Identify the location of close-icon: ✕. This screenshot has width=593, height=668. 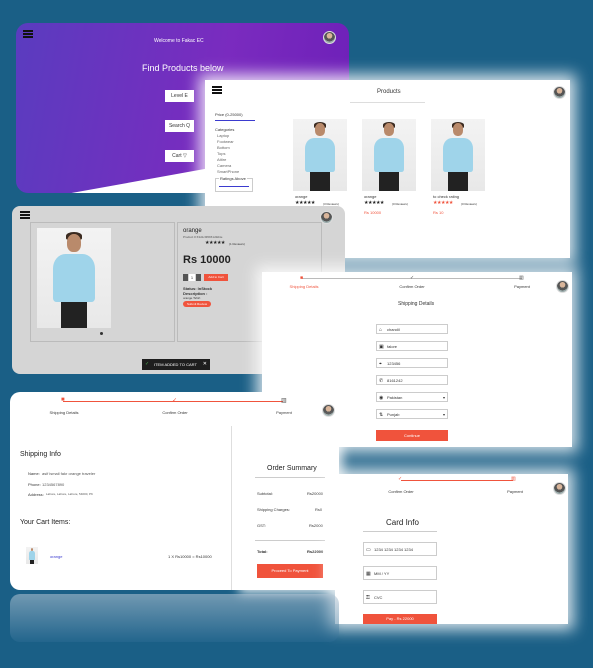
(205, 364).